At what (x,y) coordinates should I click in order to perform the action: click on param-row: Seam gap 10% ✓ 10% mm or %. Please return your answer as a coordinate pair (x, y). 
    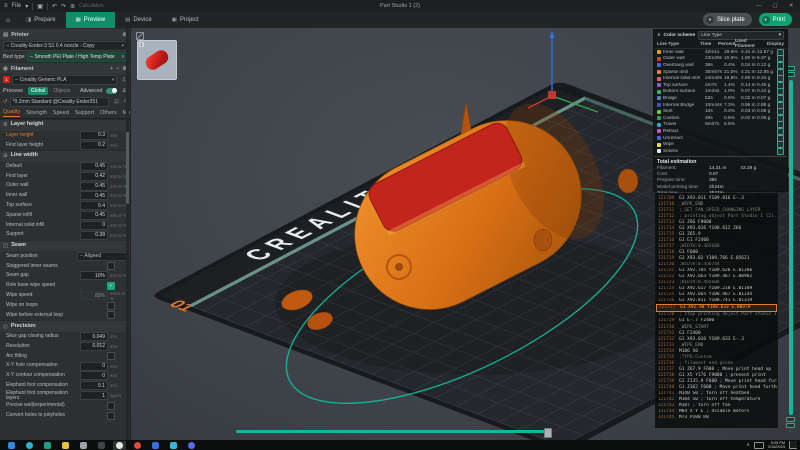
    Looking at the image, I should click on (65, 276).